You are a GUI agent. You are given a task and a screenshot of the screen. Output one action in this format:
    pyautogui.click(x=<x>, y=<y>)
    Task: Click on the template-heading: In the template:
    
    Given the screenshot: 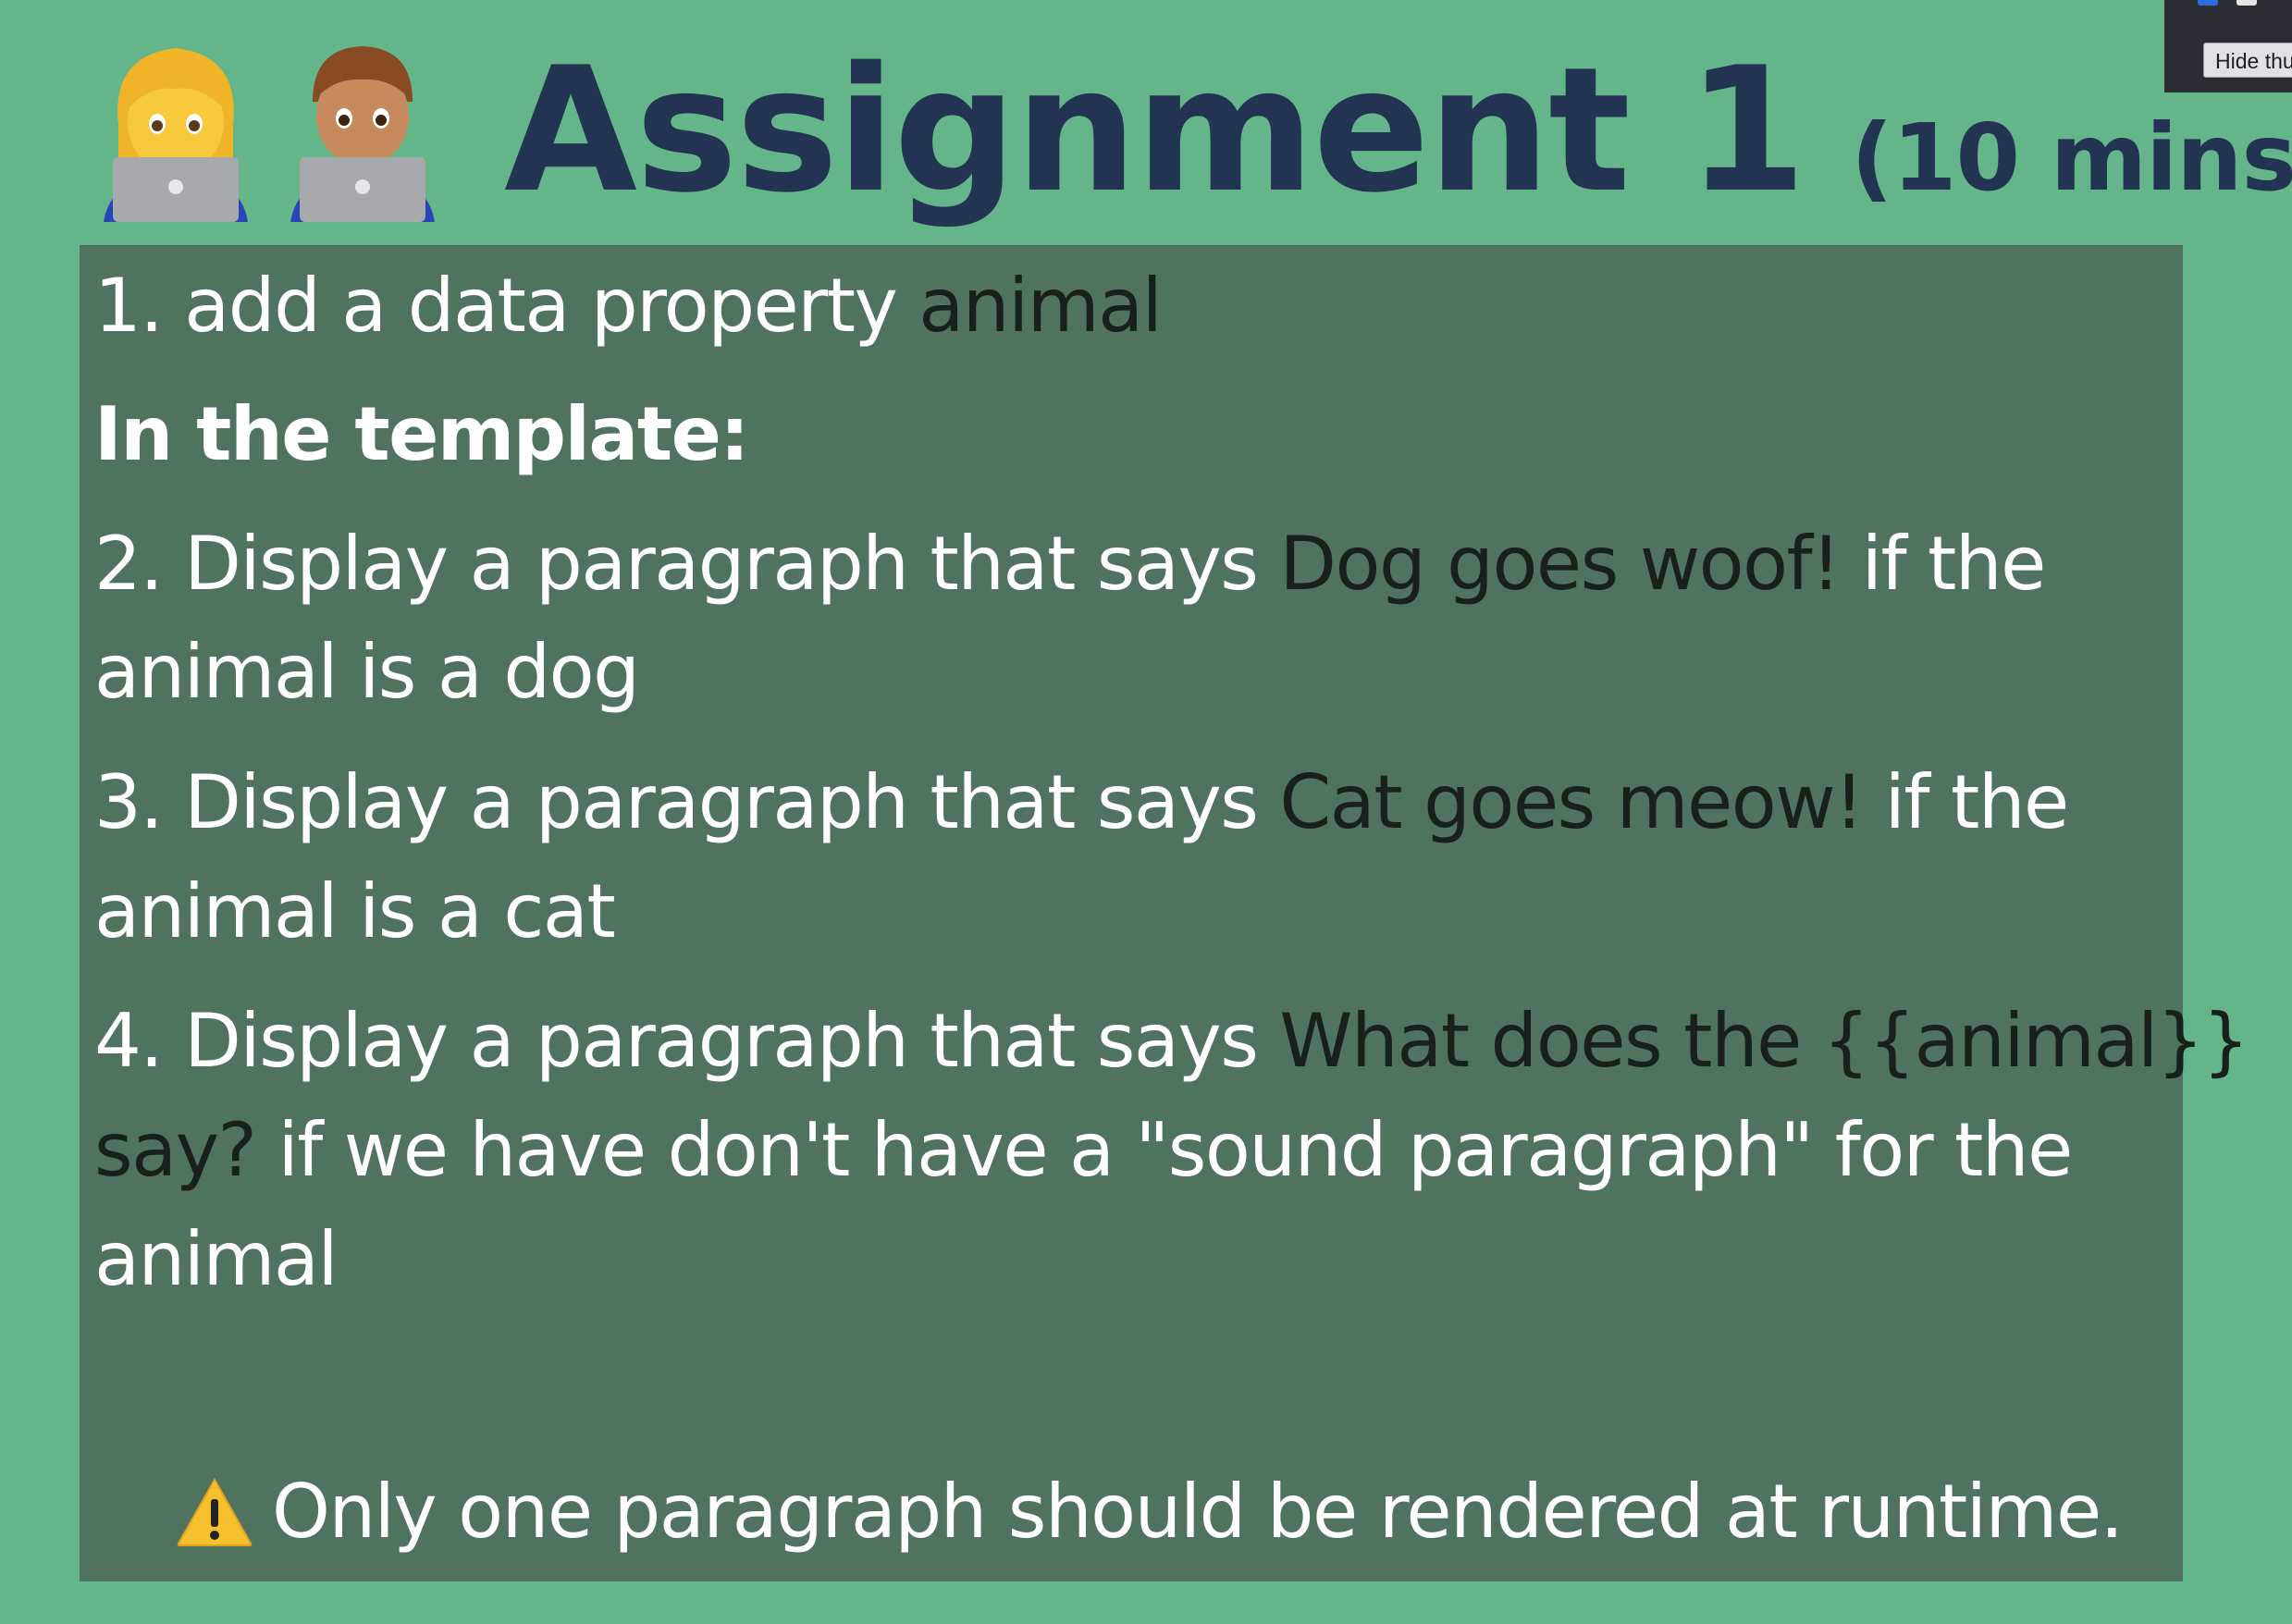 What is the action you would take?
    pyautogui.click(x=421, y=434)
    